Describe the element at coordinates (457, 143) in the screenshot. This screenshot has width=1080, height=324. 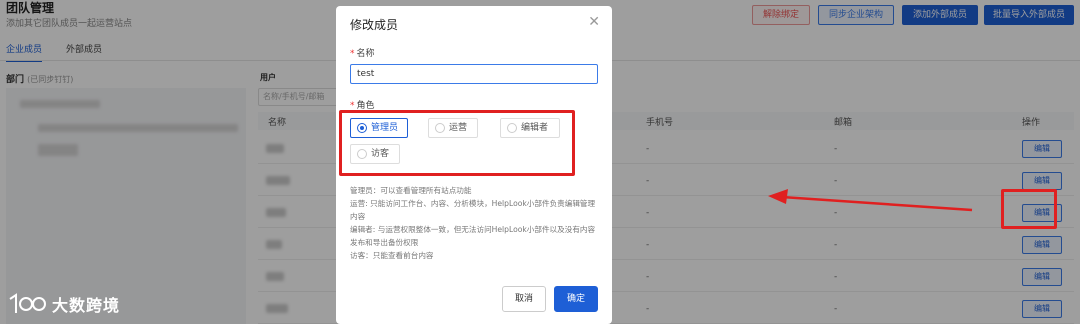
I see `annotation-highlight-roles` at that location.